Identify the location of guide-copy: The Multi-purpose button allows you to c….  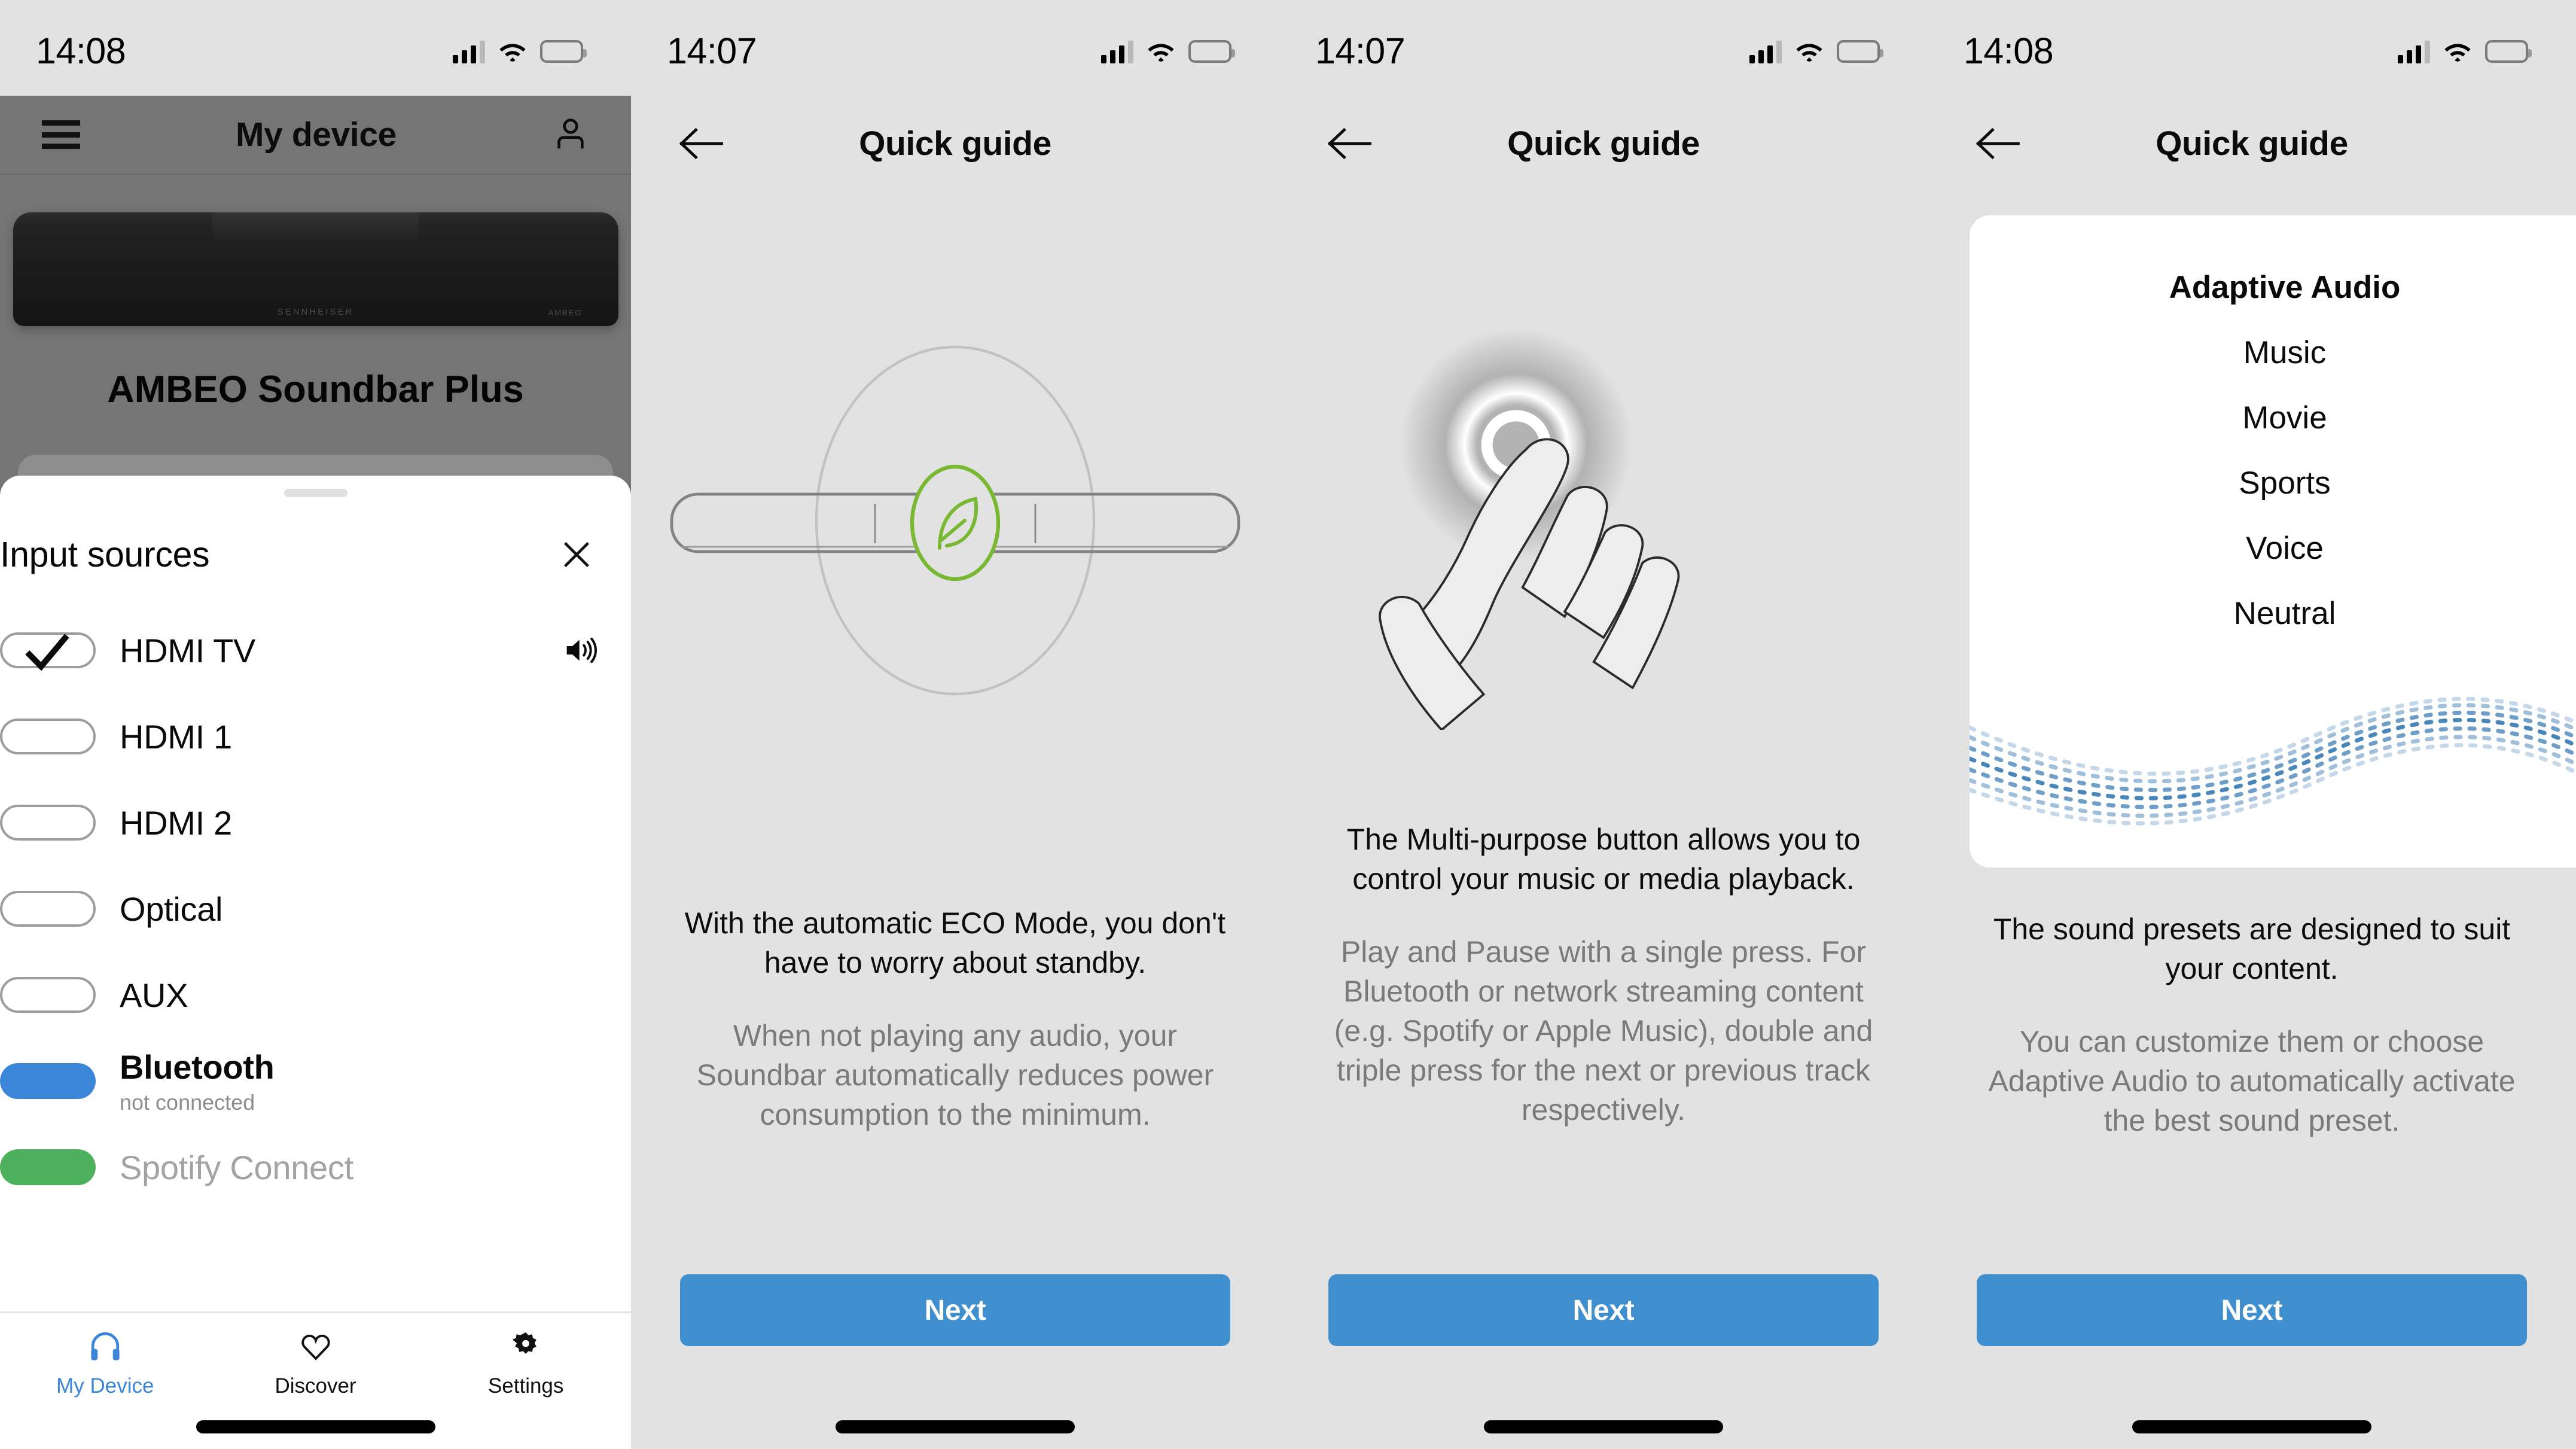
(1604, 975).